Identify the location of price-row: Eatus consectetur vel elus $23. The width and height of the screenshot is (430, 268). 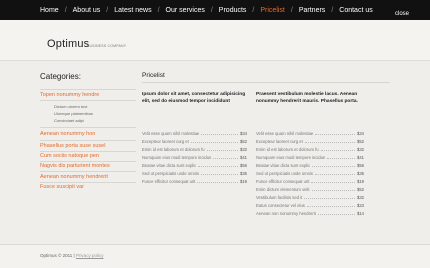
(310, 205).